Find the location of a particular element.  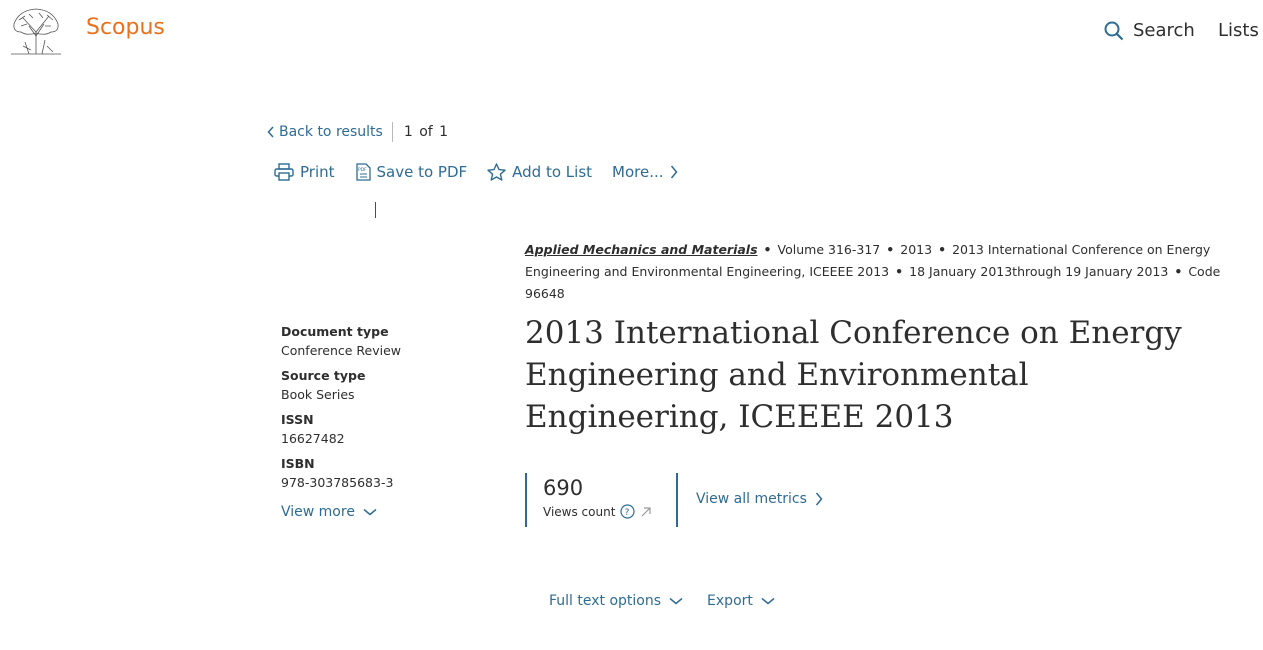

add-to-list-button: Add to List is located at coordinates (539, 172).